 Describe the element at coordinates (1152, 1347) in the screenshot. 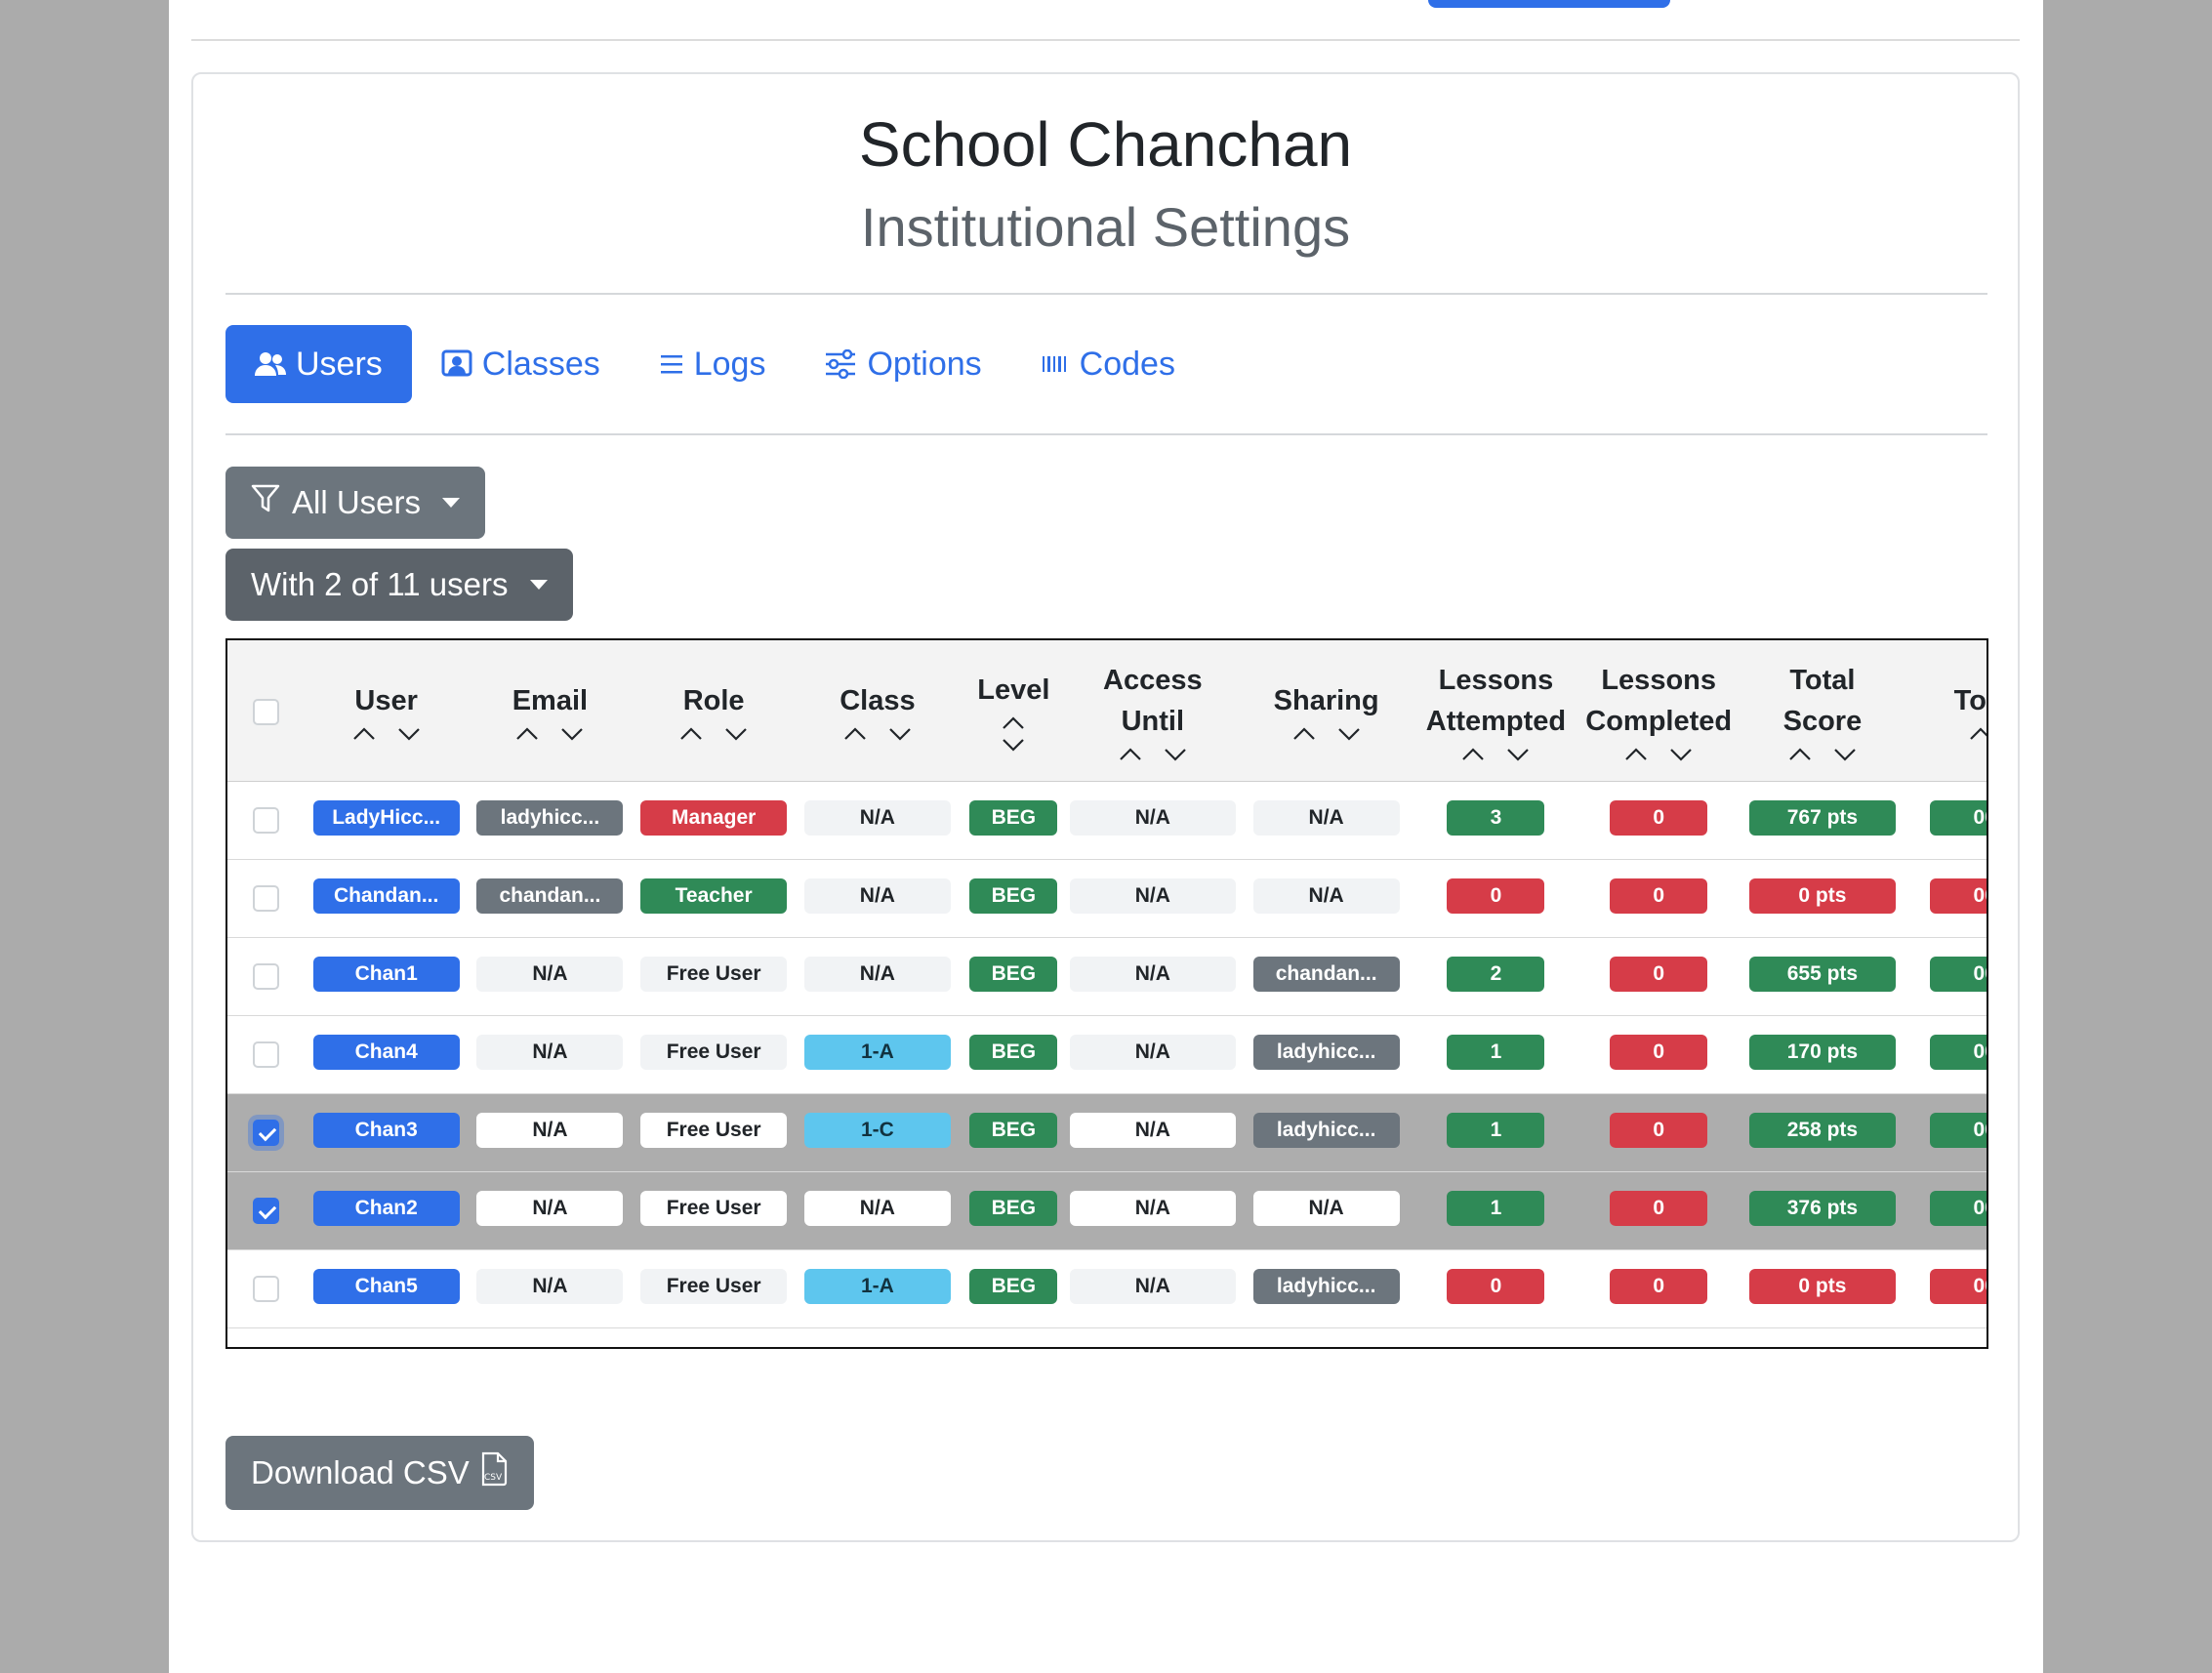

I see `access-until-badge: N/A` at that location.